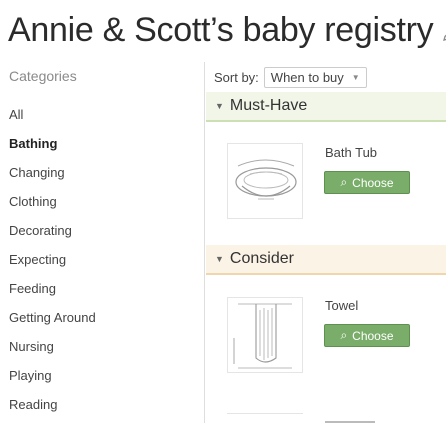 The height and width of the screenshot is (423, 446). What do you see at coordinates (355, 77) in the screenshot?
I see `chevron-down-icon: ▼` at bounding box center [355, 77].